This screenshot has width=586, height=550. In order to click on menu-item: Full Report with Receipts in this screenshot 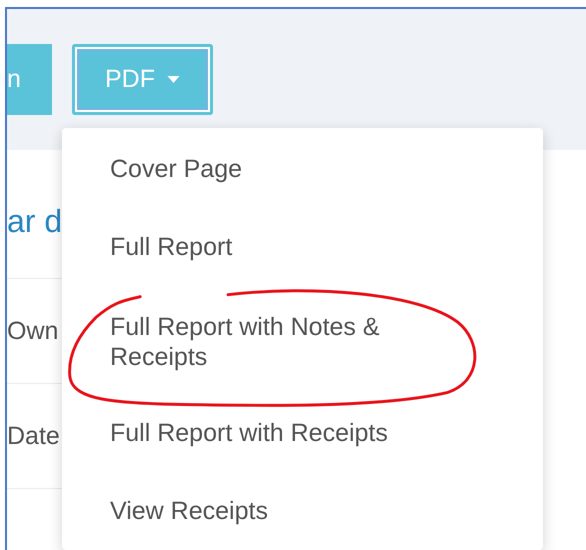, I will do `click(302, 433)`.